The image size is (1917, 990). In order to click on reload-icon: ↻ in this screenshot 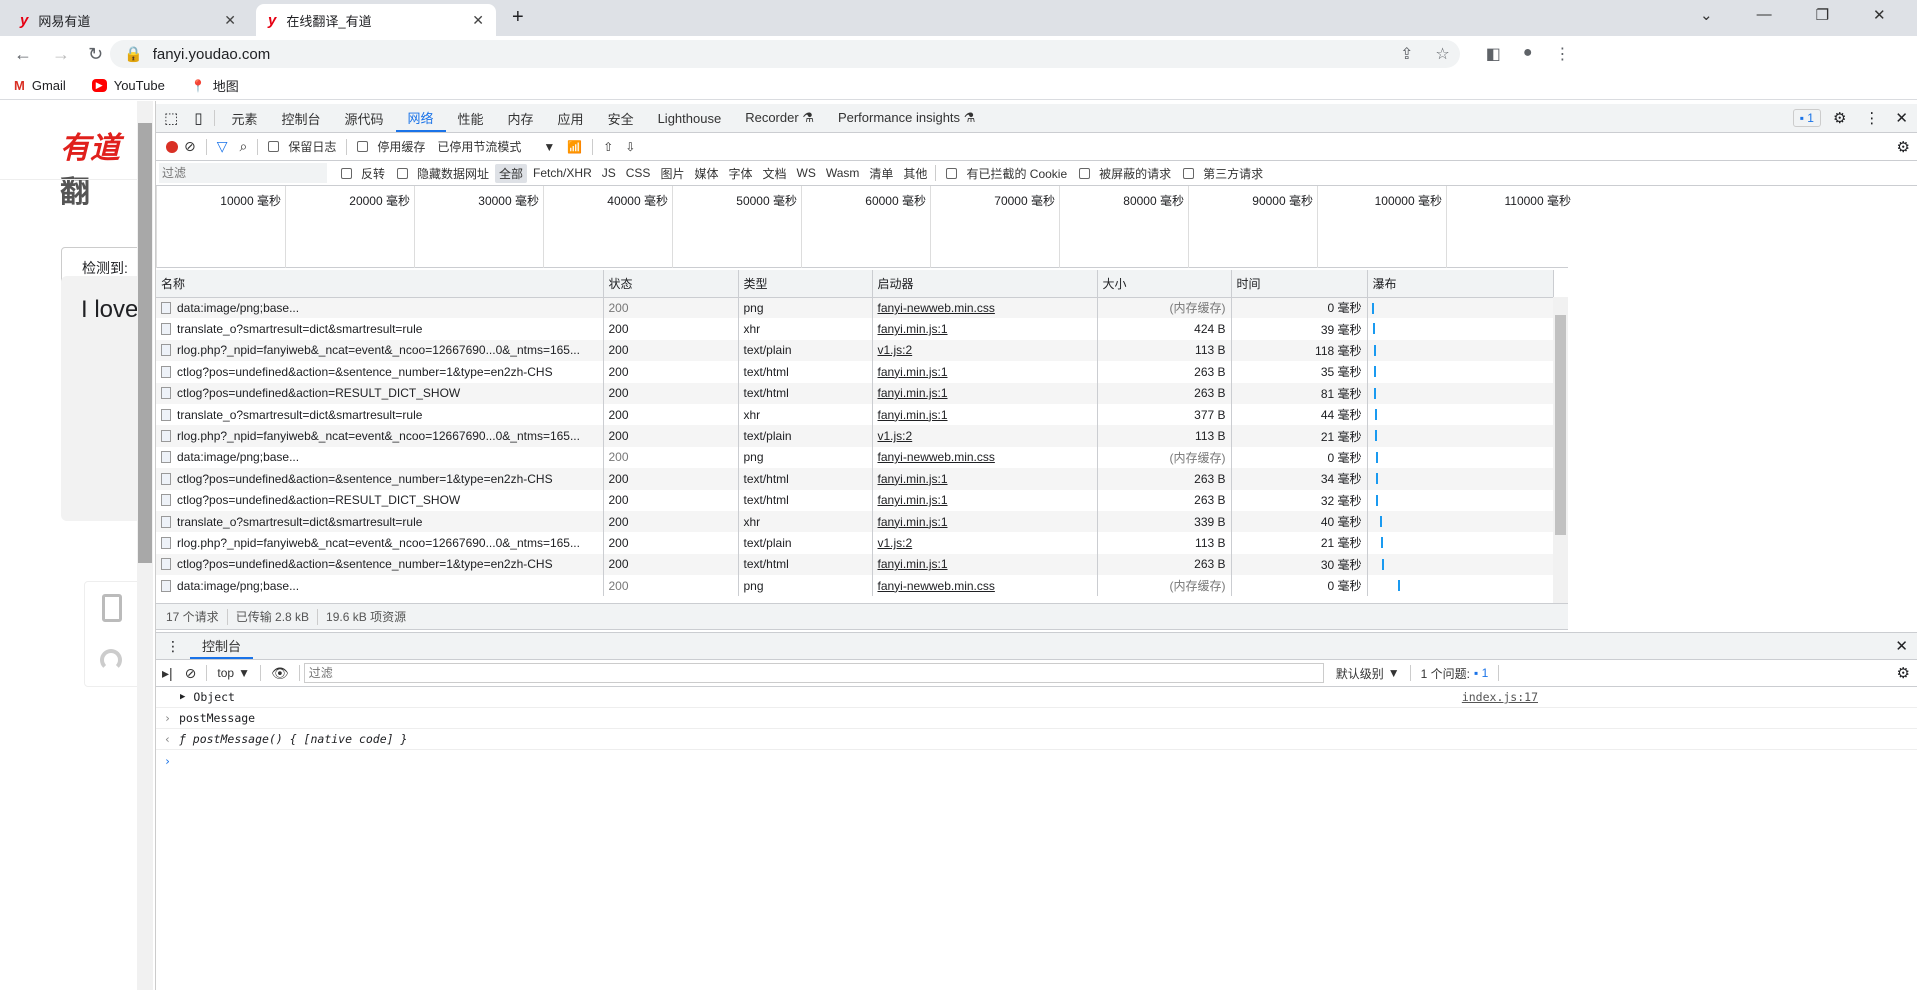, I will do `click(95, 54)`.